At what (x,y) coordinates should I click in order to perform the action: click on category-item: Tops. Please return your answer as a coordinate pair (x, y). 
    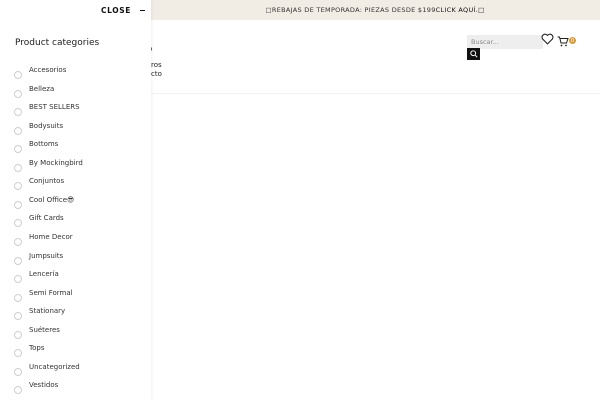
    Looking at the image, I should click on (75, 353).